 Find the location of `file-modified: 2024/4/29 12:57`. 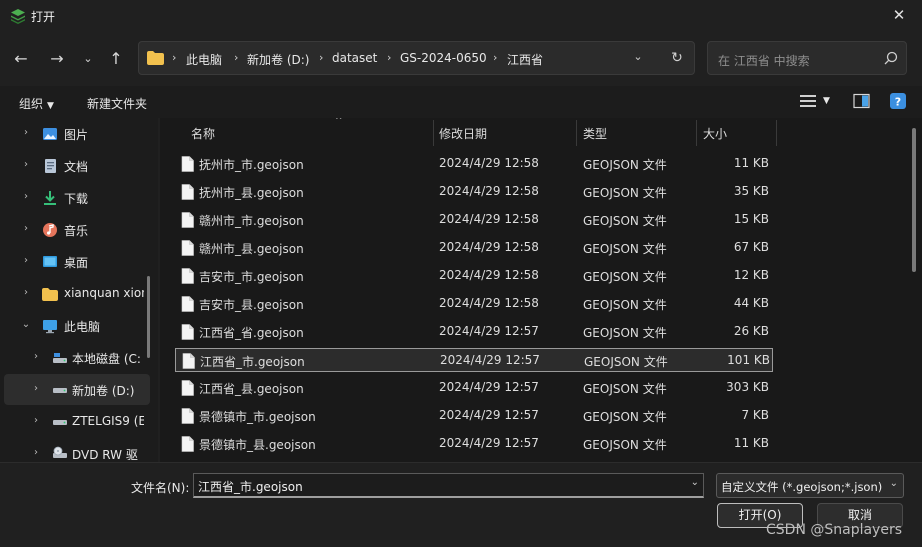

file-modified: 2024/4/29 12:57 is located at coordinates (489, 331).